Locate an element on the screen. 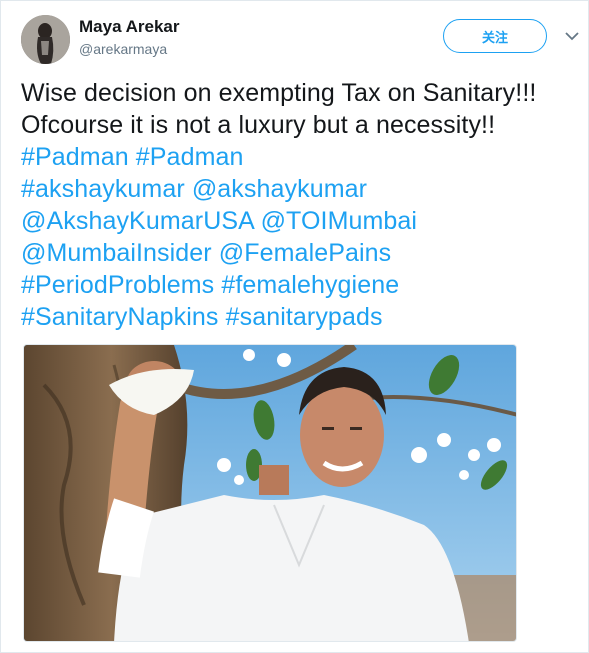 This screenshot has height=653, width=589. link-row: @AkshayKumarUSA @TOIMumbai is located at coordinates (303, 221).